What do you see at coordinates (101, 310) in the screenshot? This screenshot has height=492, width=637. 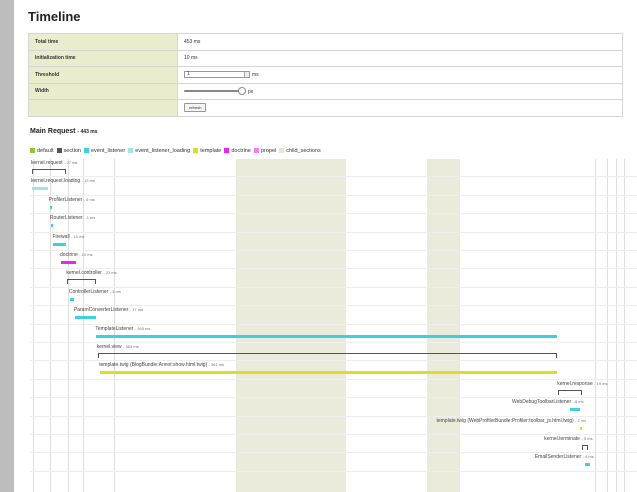 I see `event-name: ParamConverterListener` at bounding box center [101, 310].